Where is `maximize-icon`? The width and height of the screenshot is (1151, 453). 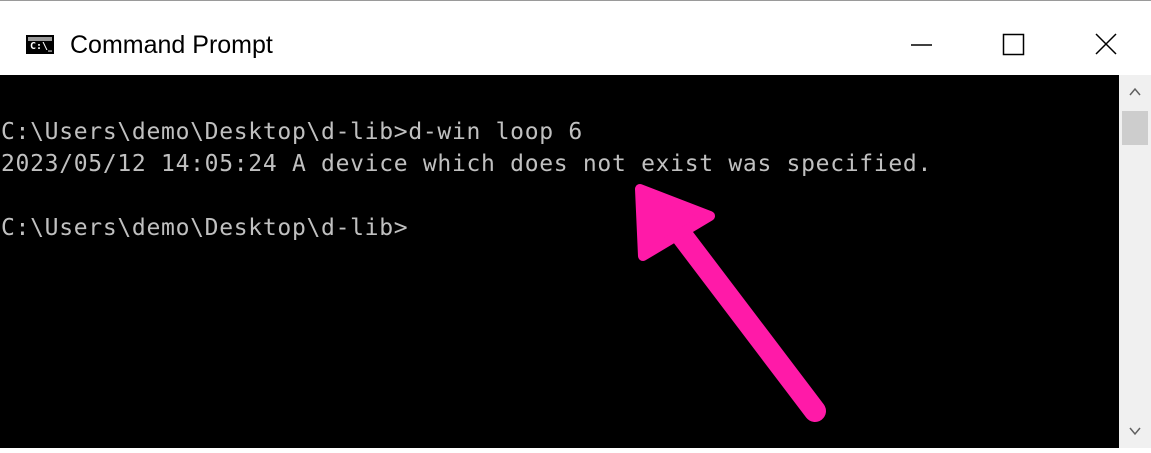
maximize-icon is located at coordinates (1013, 44).